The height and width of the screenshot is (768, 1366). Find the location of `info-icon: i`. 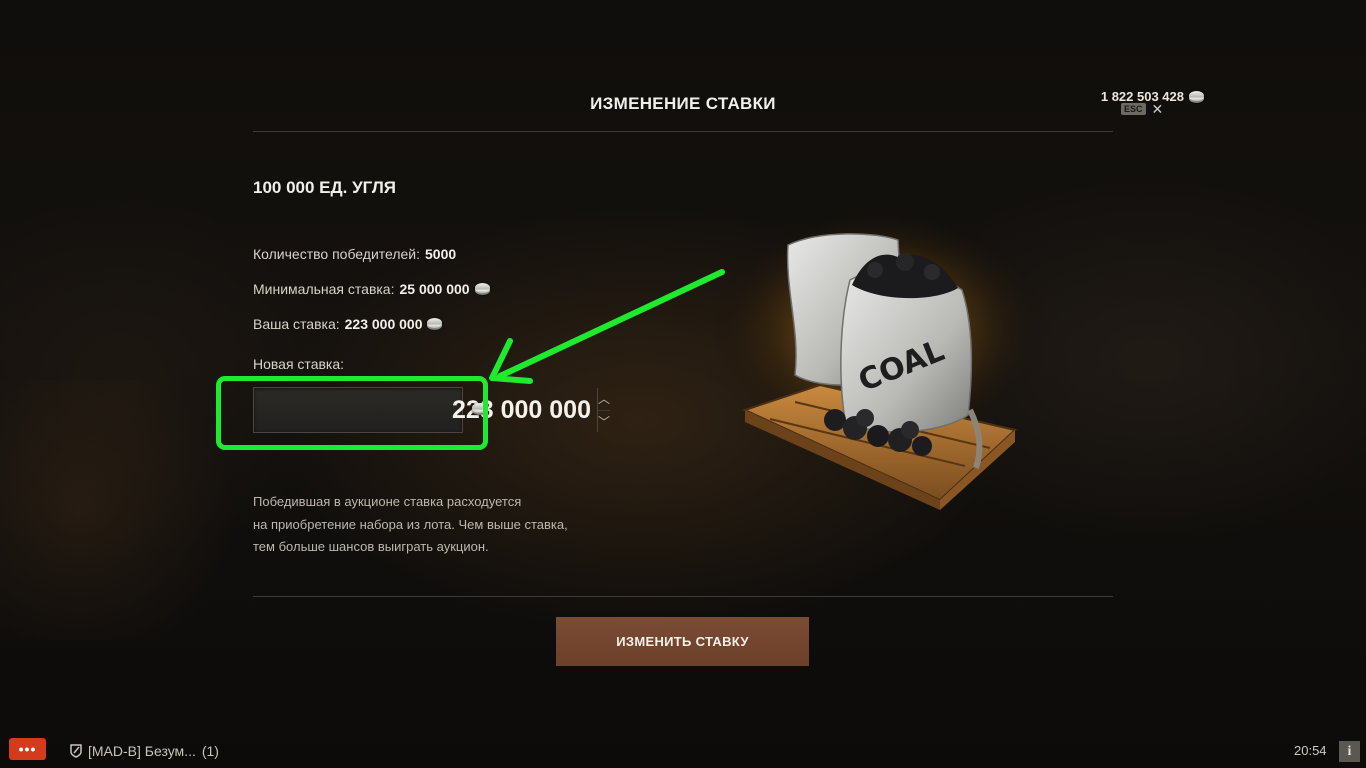

info-icon: i is located at coordinates (1349, 751).